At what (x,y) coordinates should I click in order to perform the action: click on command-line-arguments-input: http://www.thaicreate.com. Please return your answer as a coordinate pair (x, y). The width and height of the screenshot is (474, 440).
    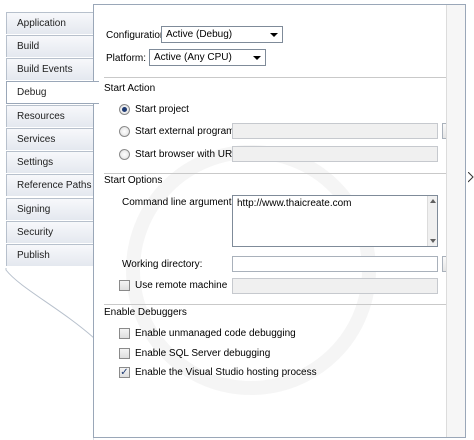
    Looking at the image, I should click on (335, 221).